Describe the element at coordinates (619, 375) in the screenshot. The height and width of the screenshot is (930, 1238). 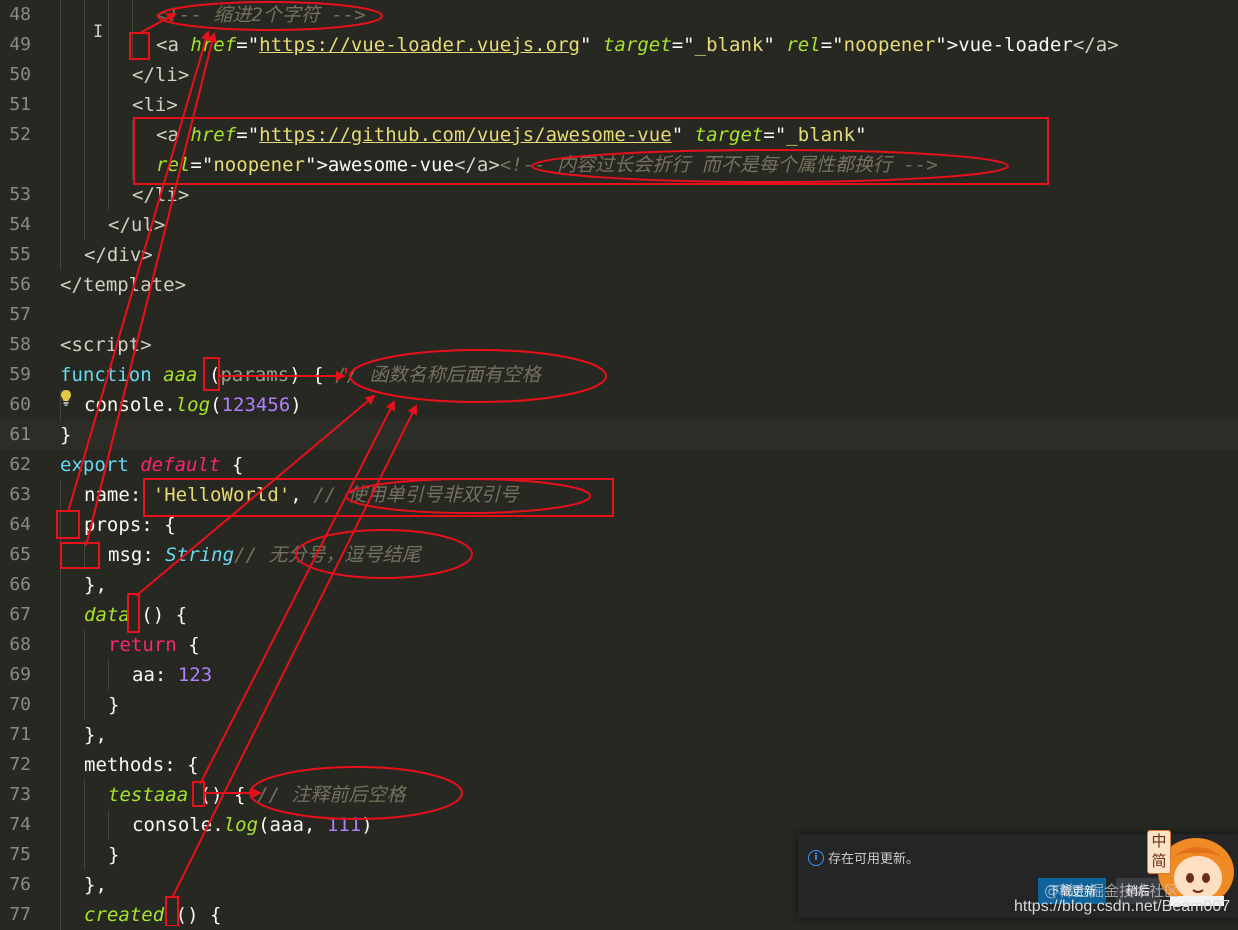
I see `code-line: 59 function aaa (params) { // 函数名称后面有空格` at that location.